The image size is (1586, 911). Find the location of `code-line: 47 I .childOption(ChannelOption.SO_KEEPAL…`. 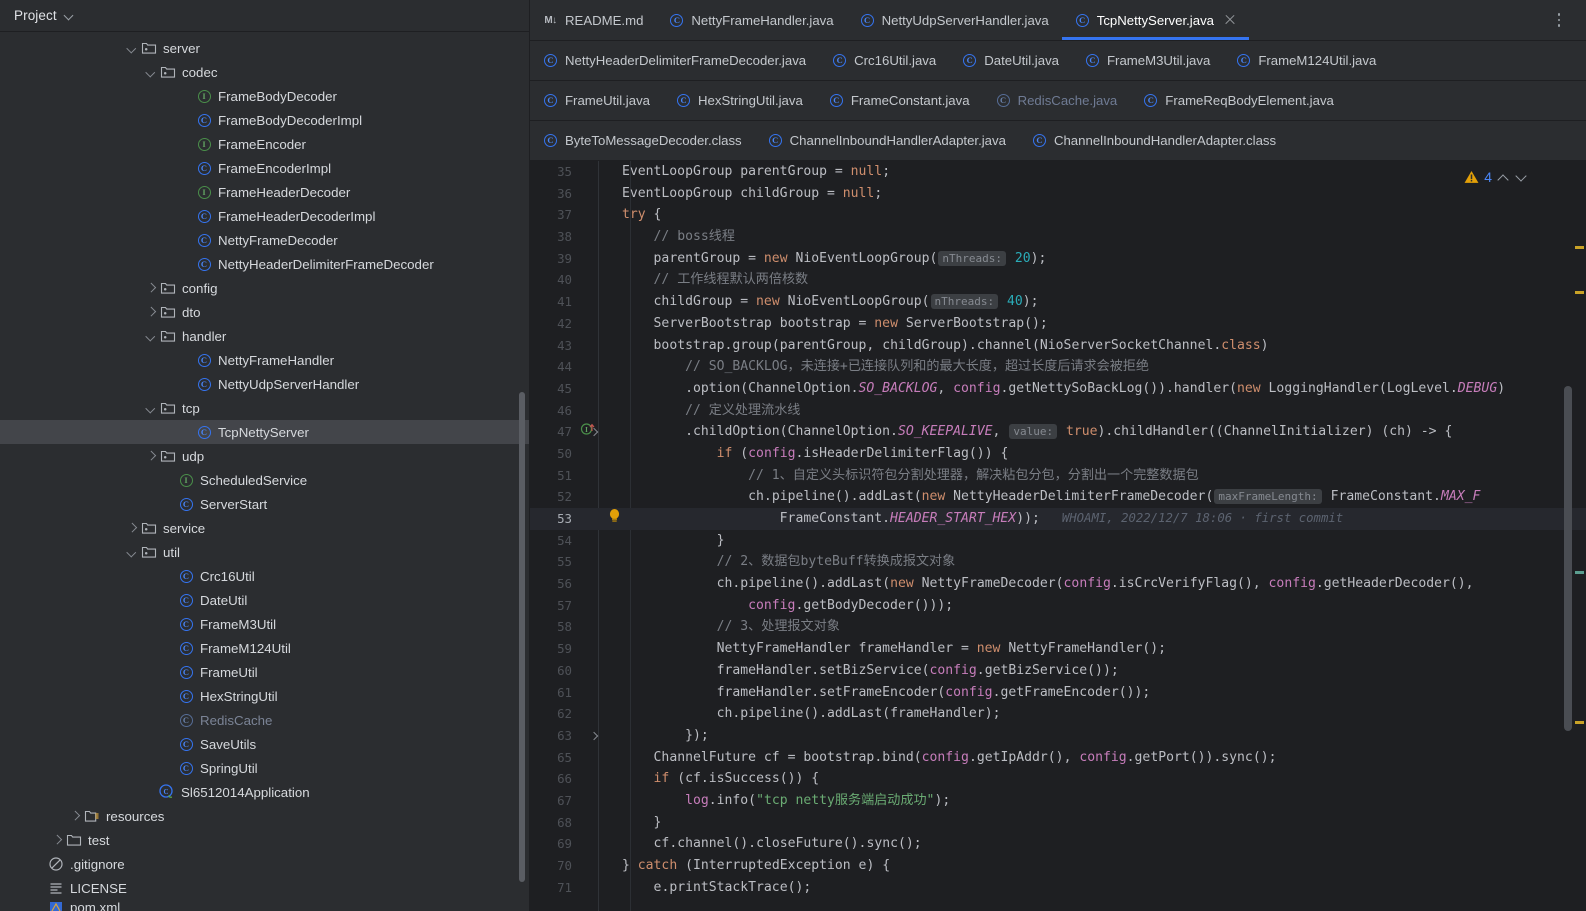

code-line: 47 I .childOption(ChannelOption.SO_KEEPAL… is located at coordinates (1058, 432).